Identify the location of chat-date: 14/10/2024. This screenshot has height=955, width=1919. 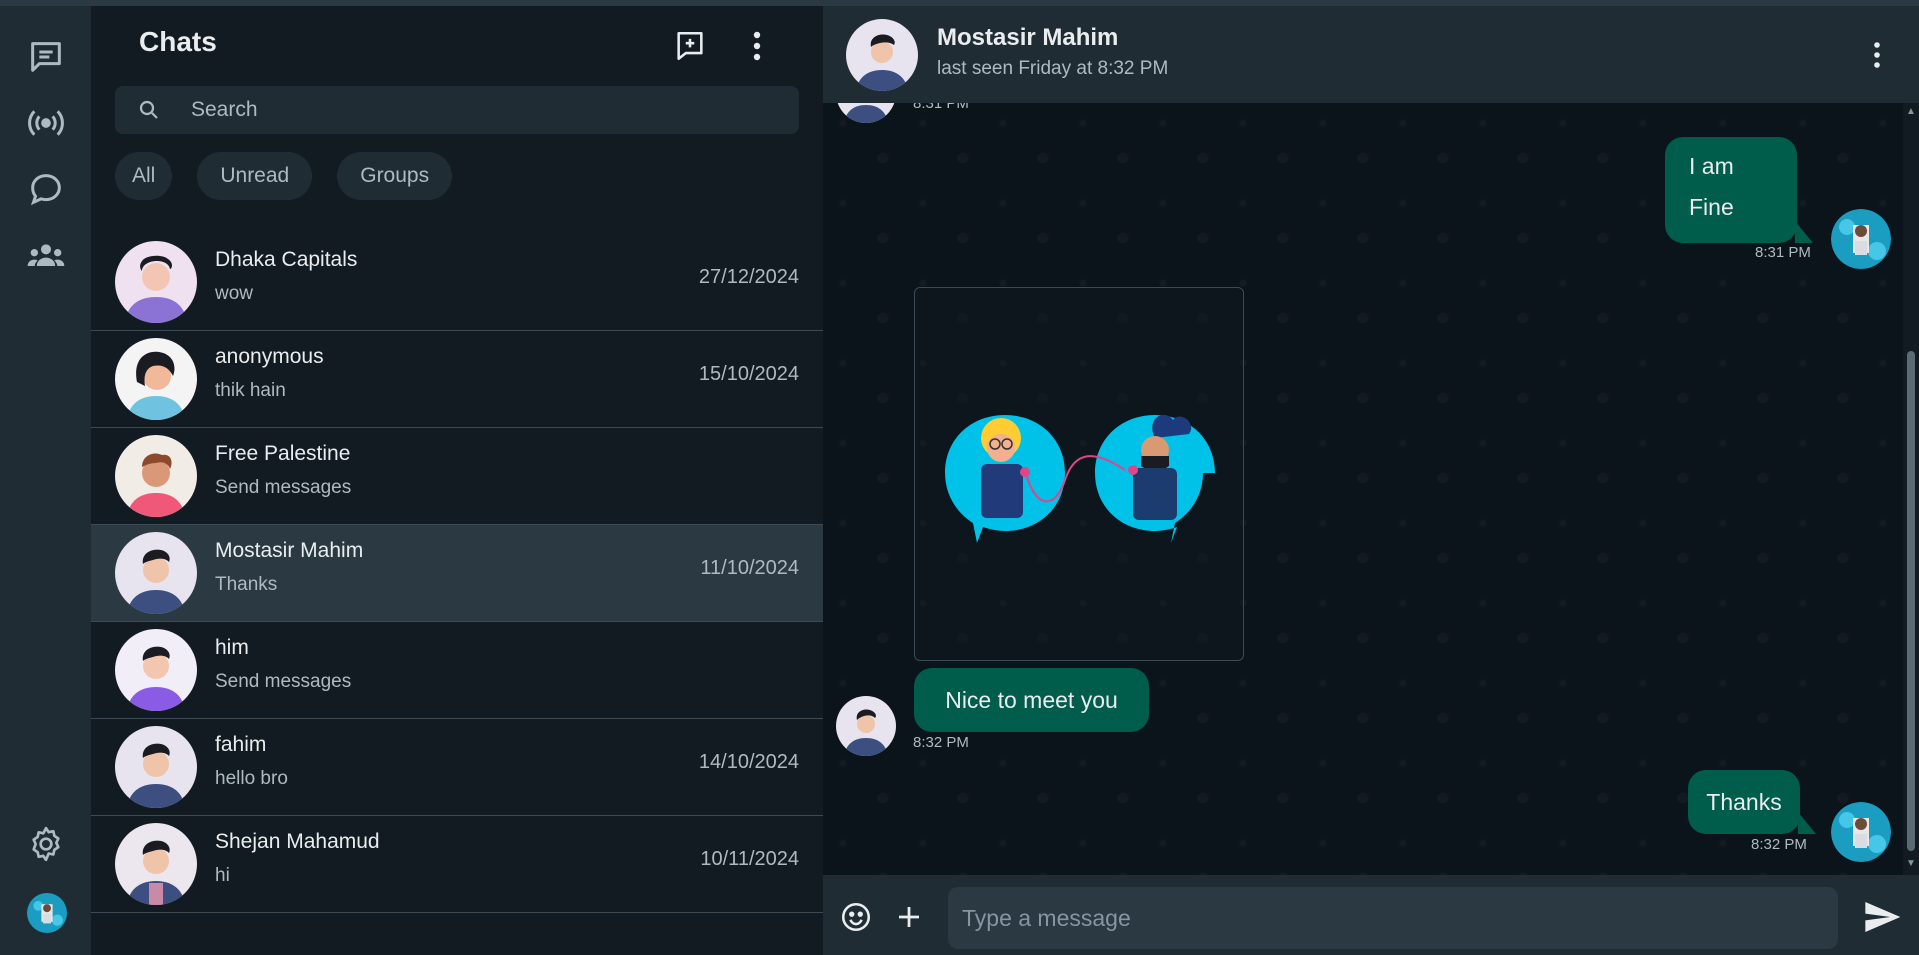
(748, 762).